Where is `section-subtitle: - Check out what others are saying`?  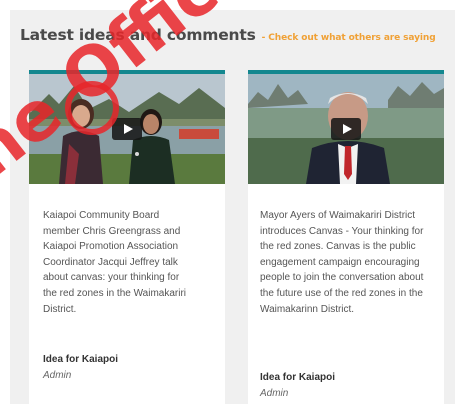
section-subtitle: - Check out what others are saying is located at coordinates (349, 38).